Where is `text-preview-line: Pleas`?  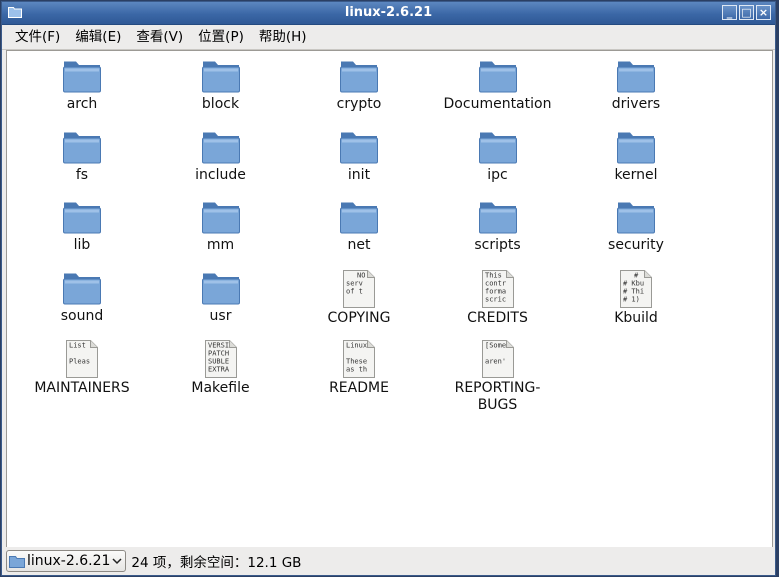
text-preview-line: Pleas is located at coordinates (79, 362).